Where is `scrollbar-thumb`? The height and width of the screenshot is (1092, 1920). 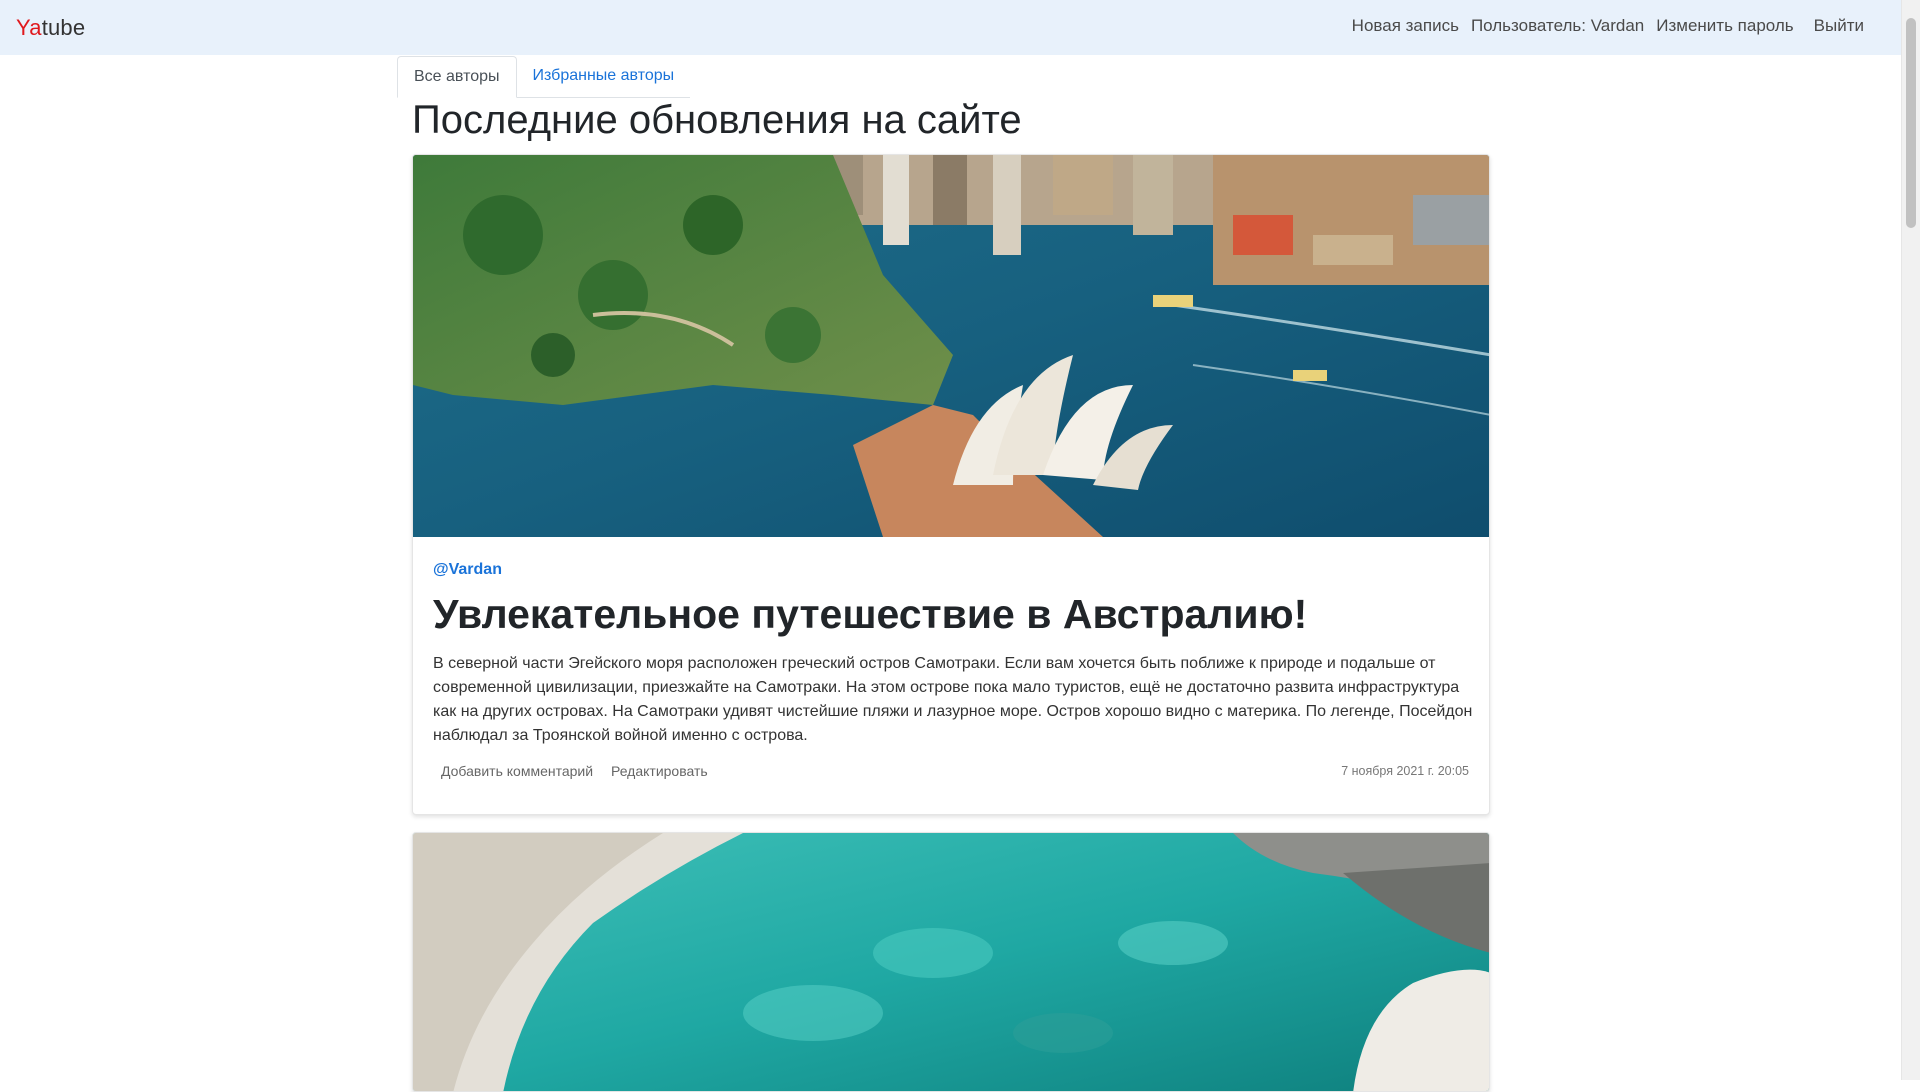
scrollbar-thumb is located at coordinates (1911, 123).